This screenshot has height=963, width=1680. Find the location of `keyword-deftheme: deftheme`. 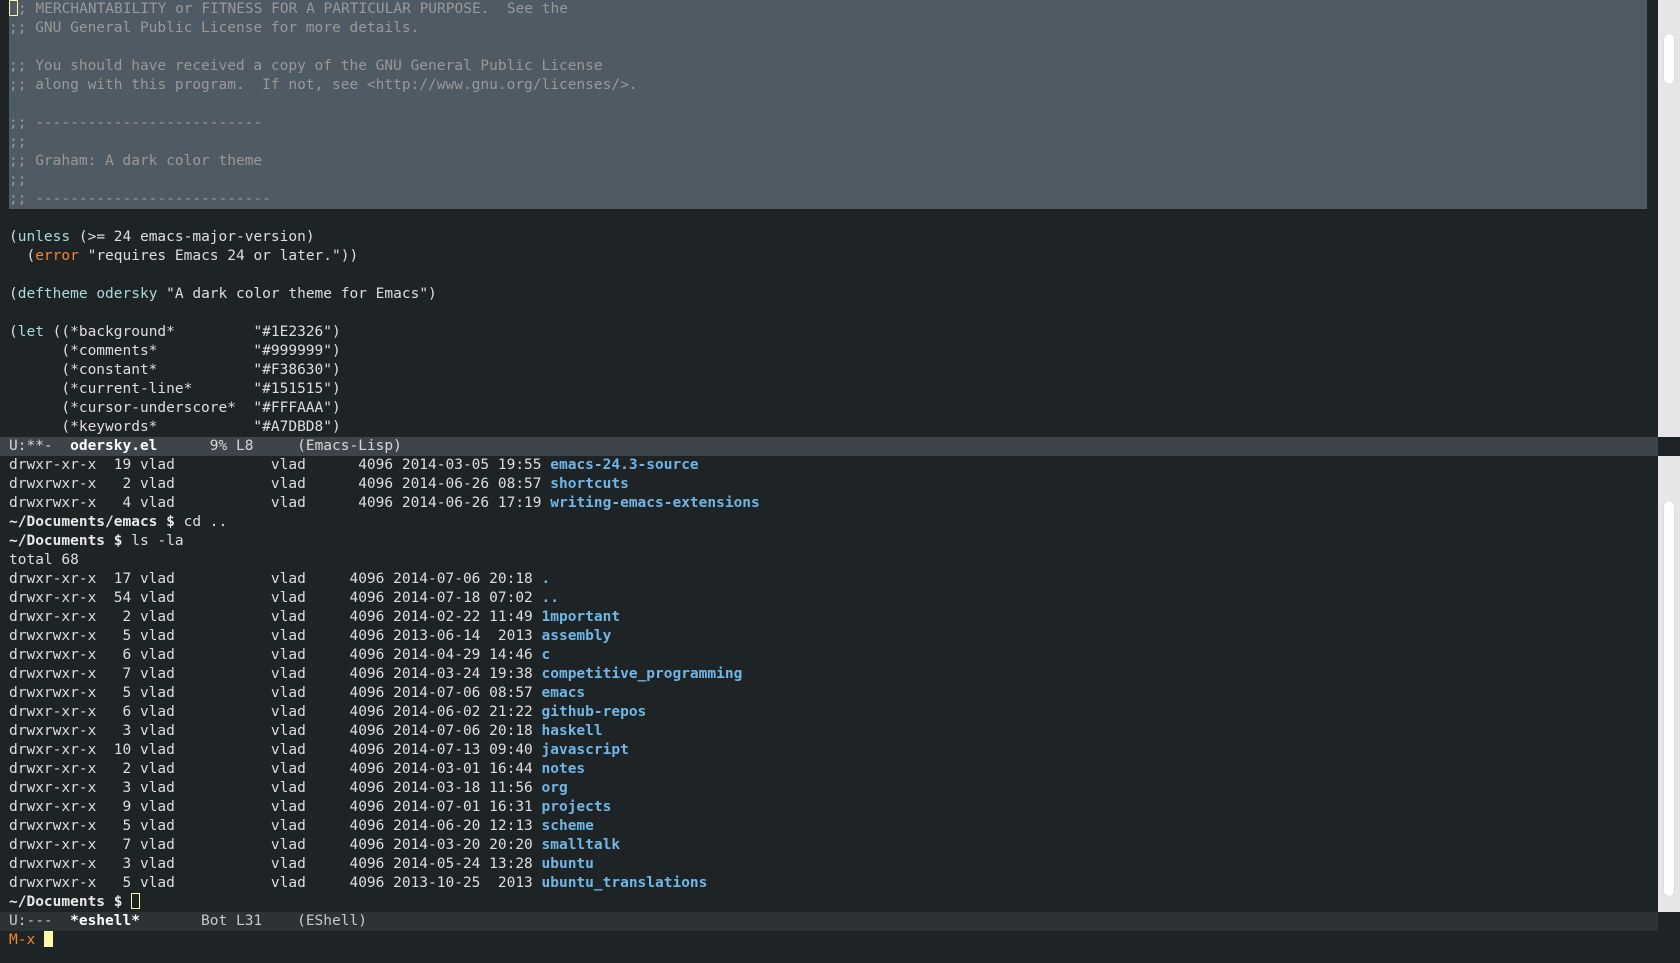

keyword-deftheme: deftheme is located at coordinates (52, 294).